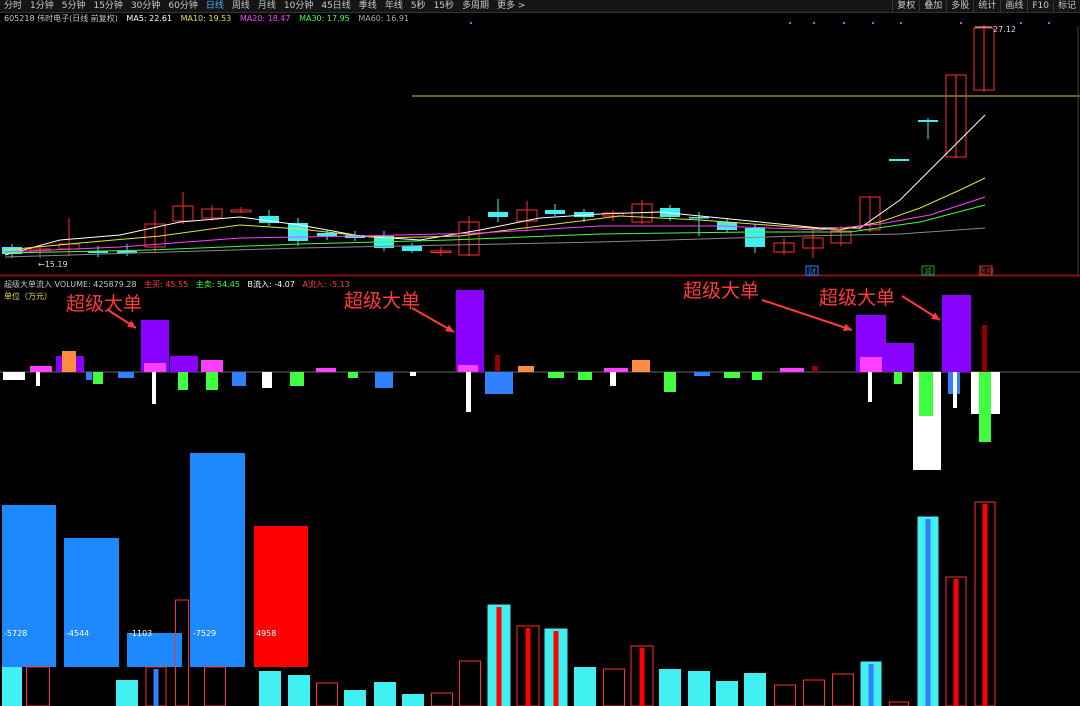  Describe the element at coordinates (928, 270) in the screenshot. I see `event-marker: 减` at that location.